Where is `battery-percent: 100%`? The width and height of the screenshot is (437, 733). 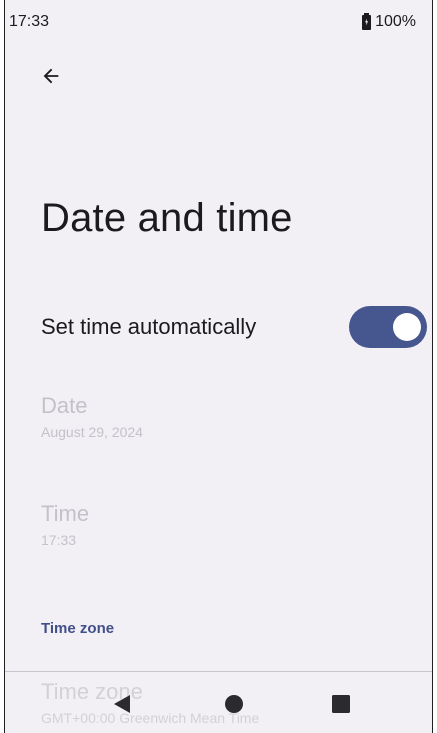
battery-percent: 100% is located at coordinates (395, 21).